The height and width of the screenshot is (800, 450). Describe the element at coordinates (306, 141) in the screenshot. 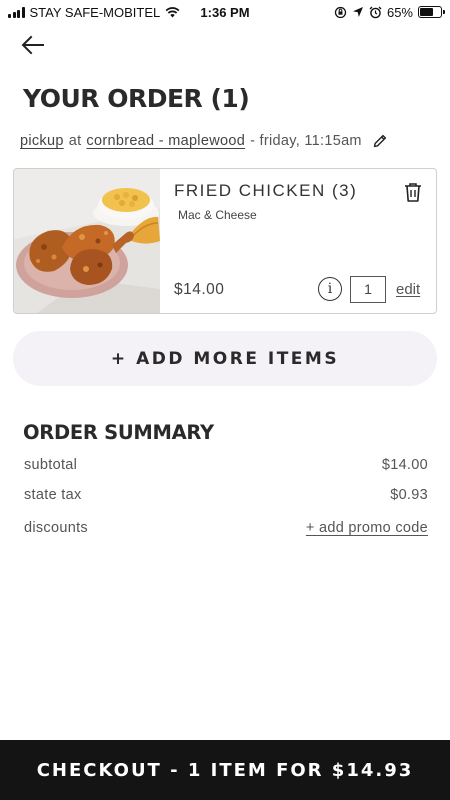

I see `pickup-time: - friday, 11:15am` at that location.